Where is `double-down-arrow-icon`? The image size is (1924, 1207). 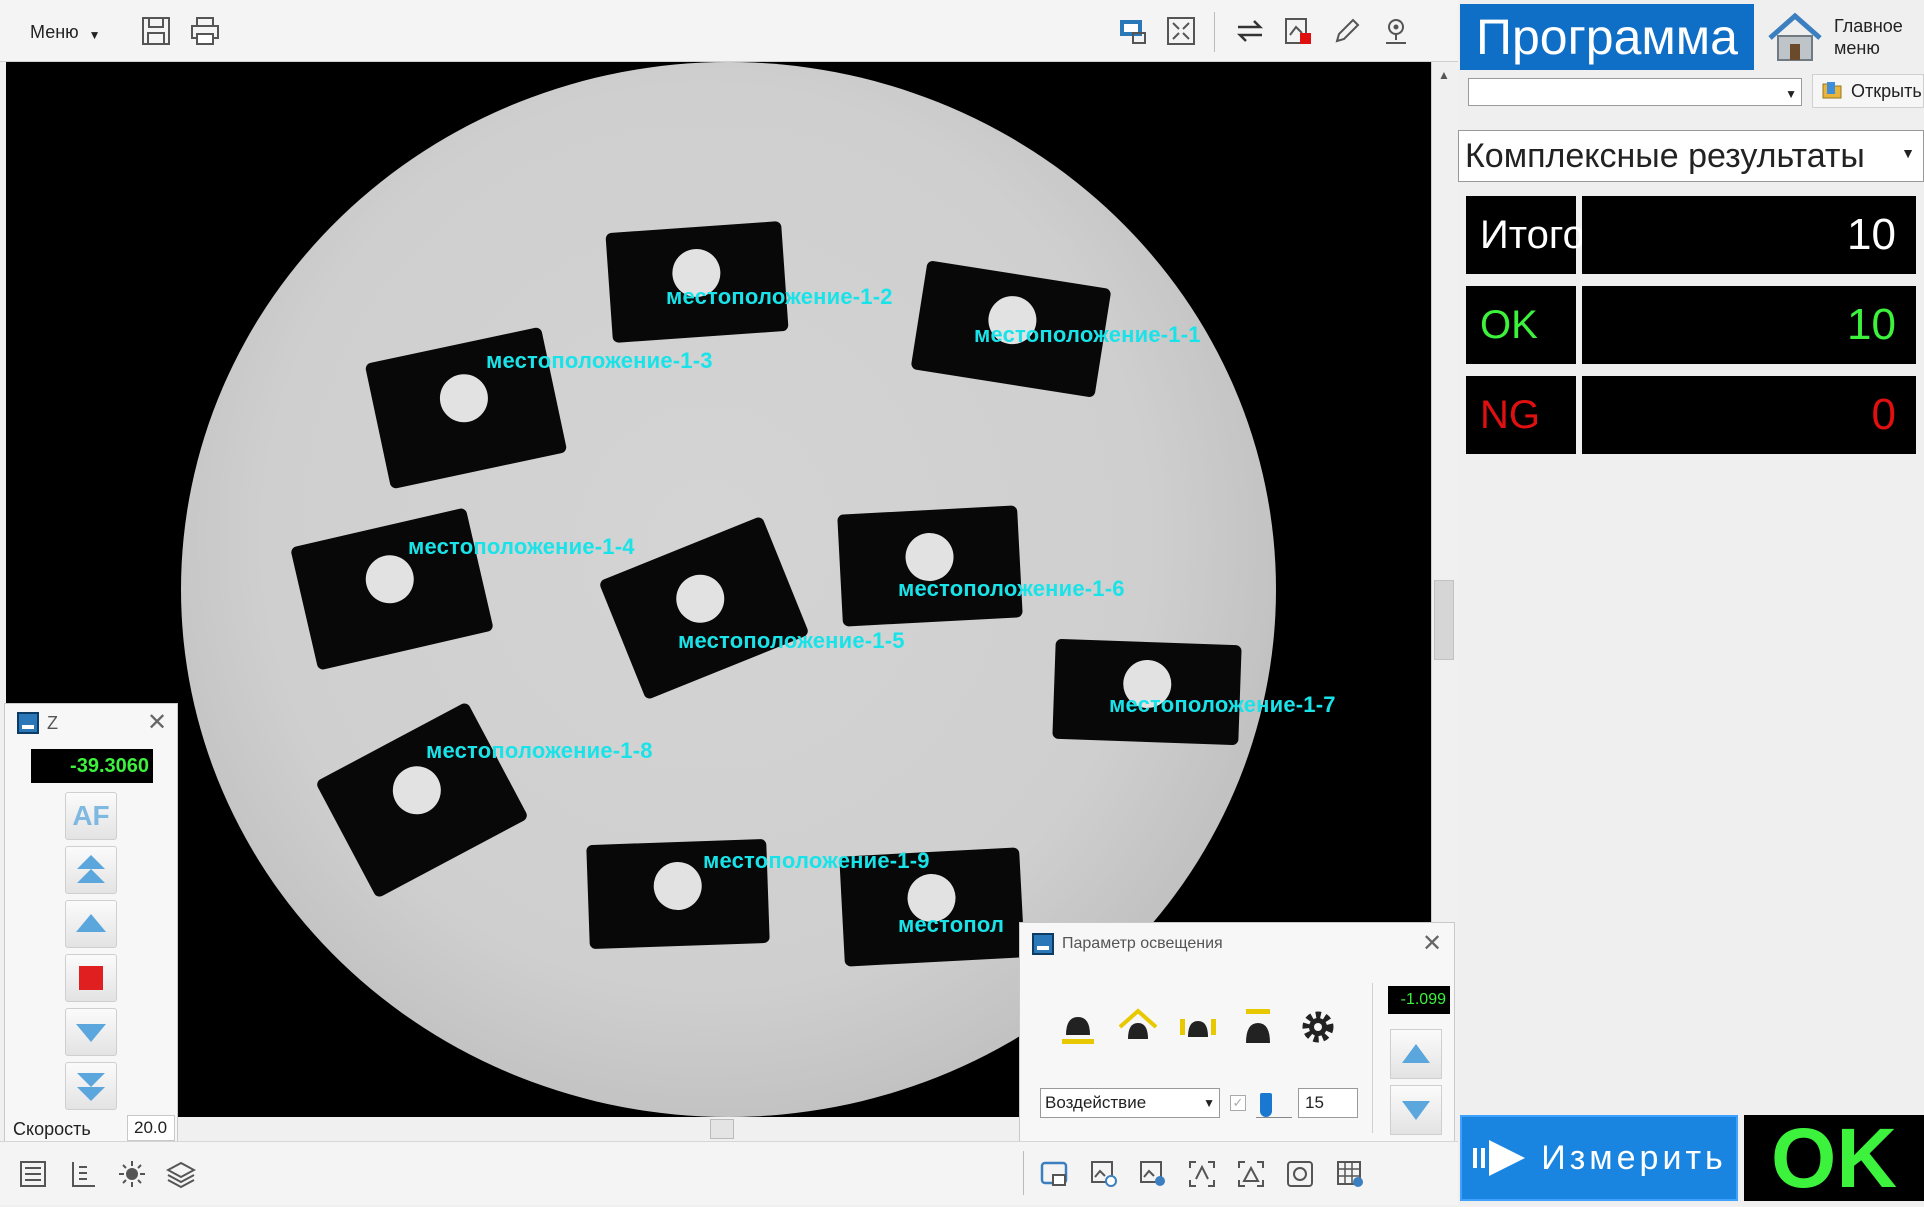 double-down-arrow-icon is located at coordinates (91, 1087).